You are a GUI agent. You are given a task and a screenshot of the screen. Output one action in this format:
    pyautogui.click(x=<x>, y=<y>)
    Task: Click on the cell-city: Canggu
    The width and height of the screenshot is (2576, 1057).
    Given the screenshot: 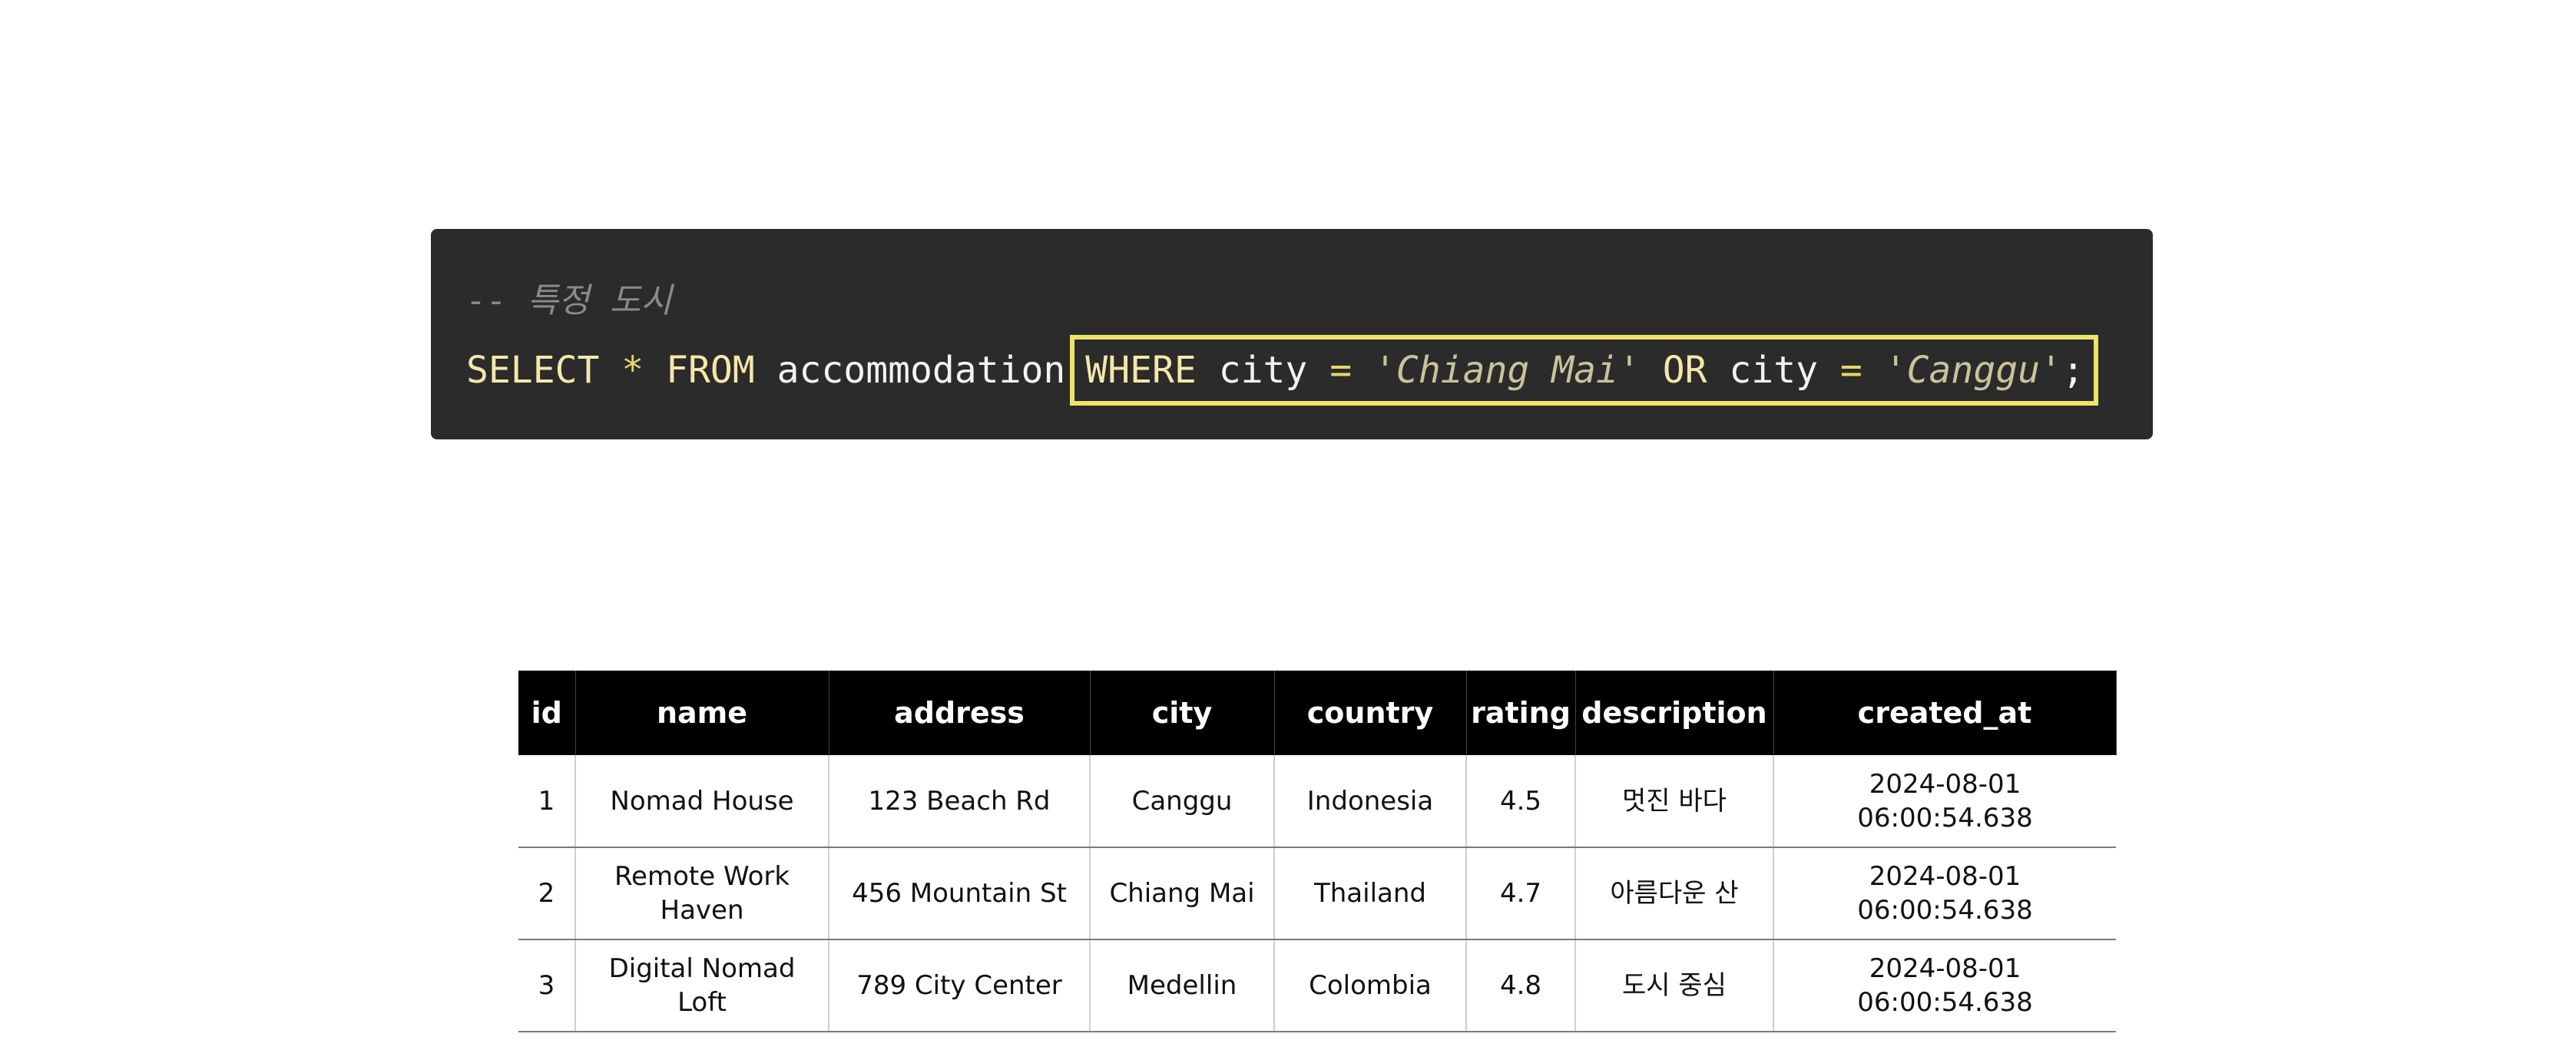 What is the action you would take?
    pyautogui.click(x=1182, y=802)
    